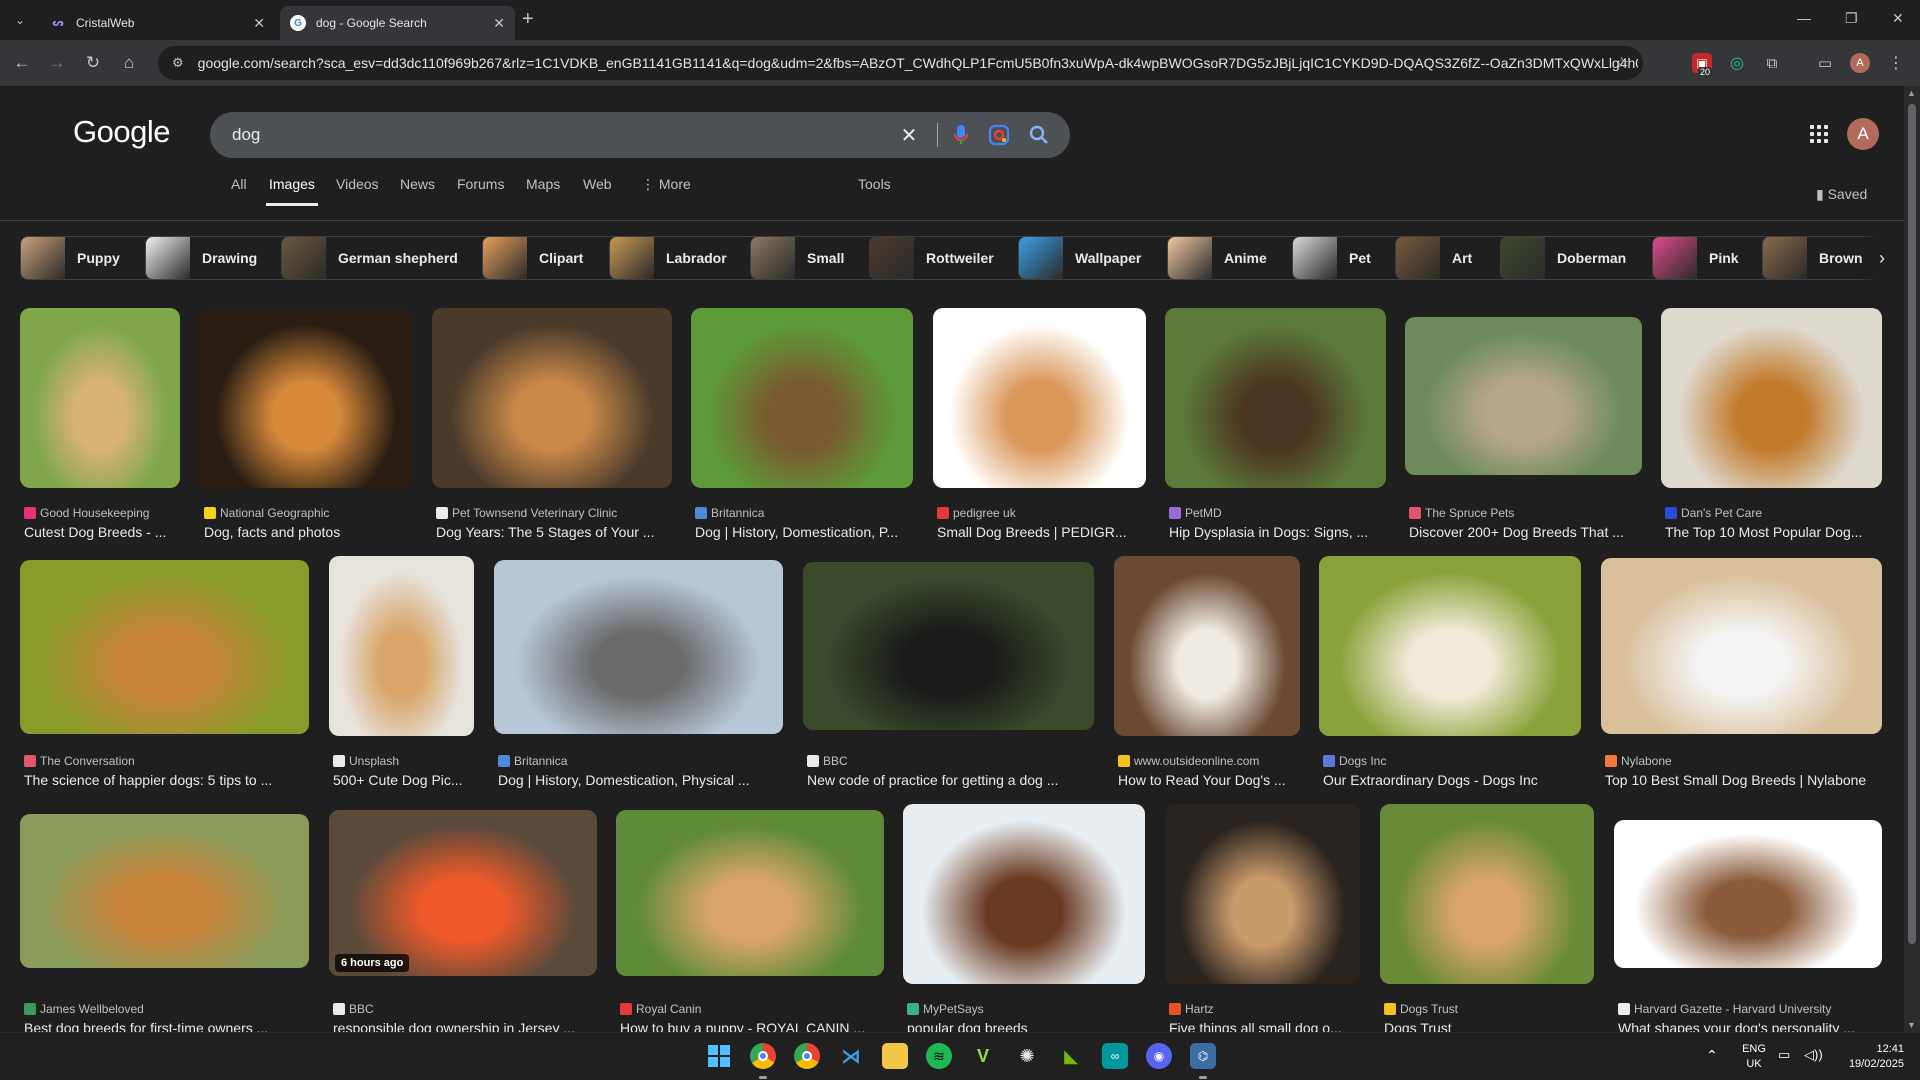  What do you see at coordinates (1039, 513) in the screenshot?
I see `result-source: pedigree uk` at bounding box center [1039, 513].